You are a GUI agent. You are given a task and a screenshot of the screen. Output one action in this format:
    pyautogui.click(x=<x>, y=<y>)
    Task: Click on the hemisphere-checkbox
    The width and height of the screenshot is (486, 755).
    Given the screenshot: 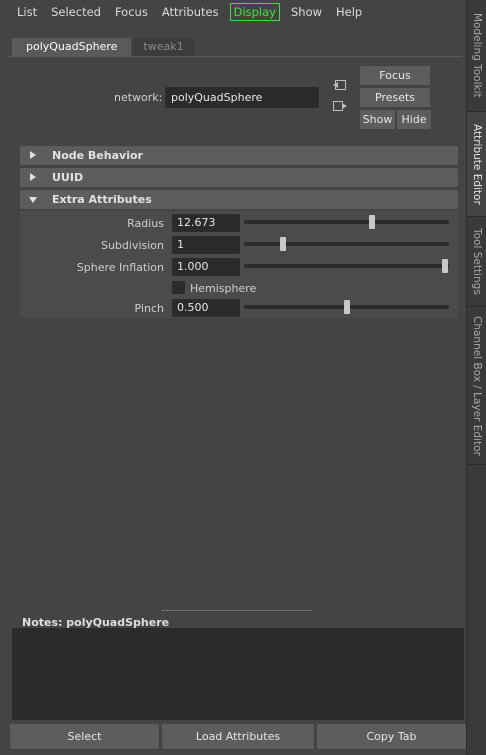 What is the action you would take?
    pyautogui.click(x=178, y=287)
    